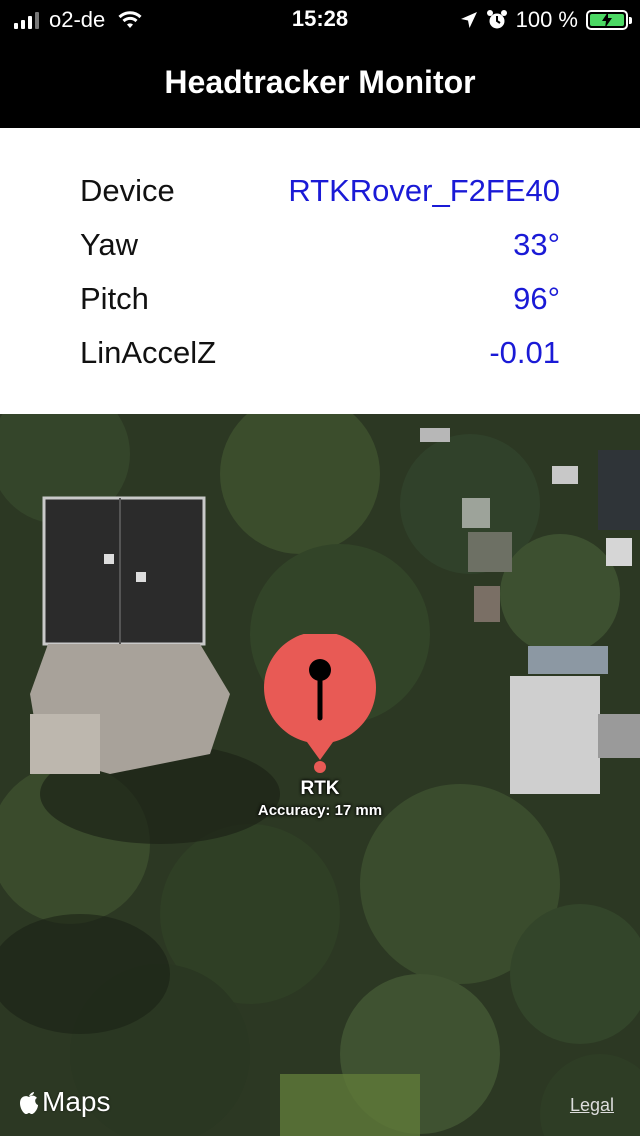  What do you see at coordinates (320, 245) in the screenshot?
I see `info-row-yaw: Yaw 33°` at bounding box center [320, 245].